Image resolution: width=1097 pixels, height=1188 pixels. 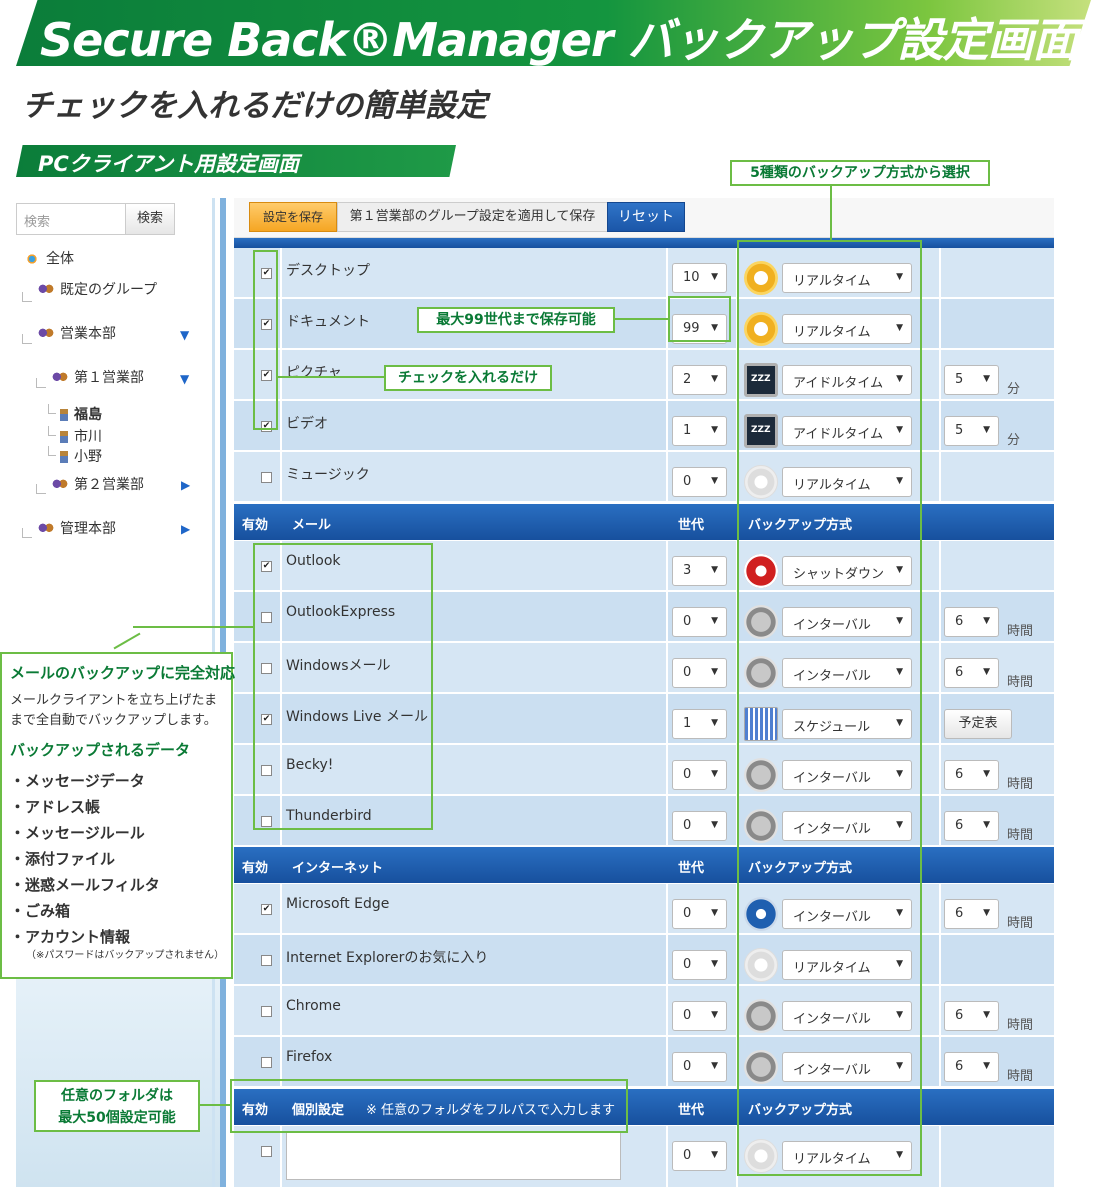 What do you see at coordinates (71, 219) in the screenshot?
I see `search-input: 検索` at bounding box center [71, 219].